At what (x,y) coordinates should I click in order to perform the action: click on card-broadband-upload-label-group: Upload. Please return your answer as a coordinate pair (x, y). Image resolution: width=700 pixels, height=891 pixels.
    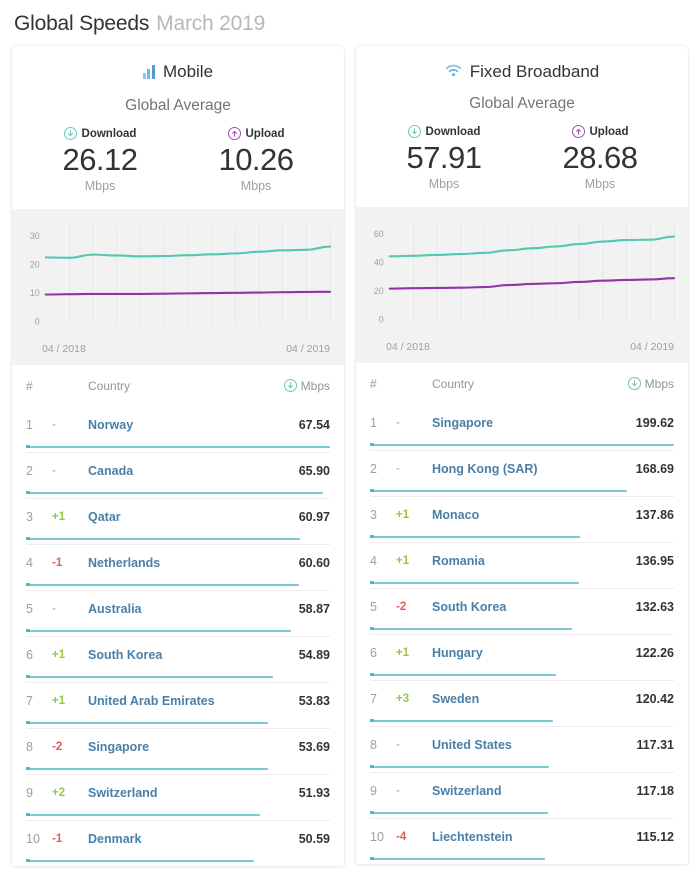
    Looking at the image, I should click on (600, 131).